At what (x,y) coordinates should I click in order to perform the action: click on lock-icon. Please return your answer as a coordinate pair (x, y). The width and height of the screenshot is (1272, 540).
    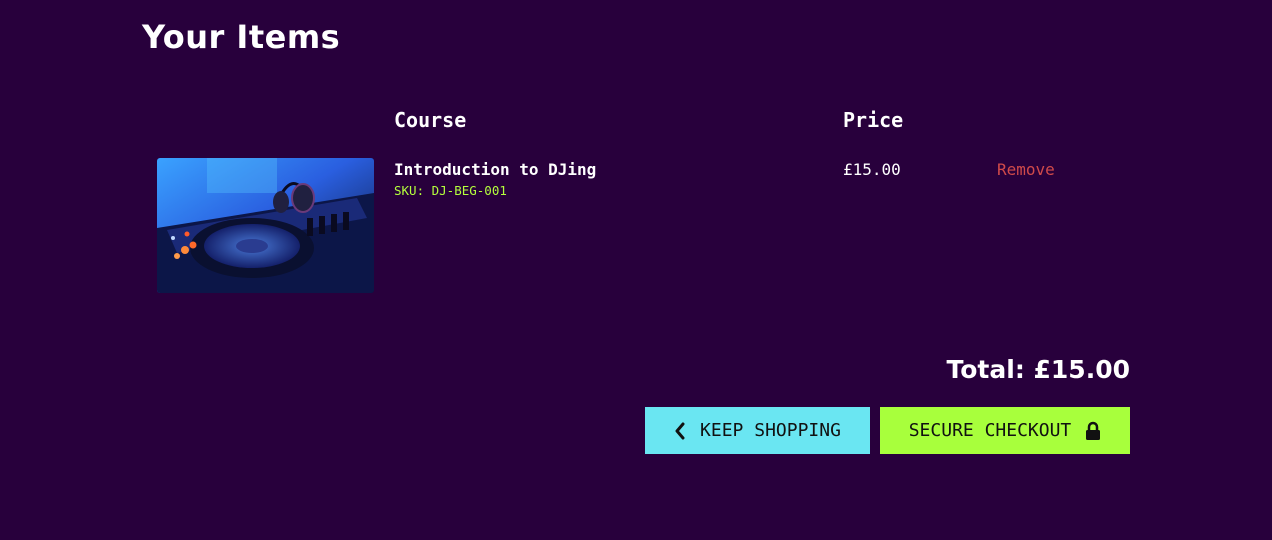
    Looking at the image, I should click on (1093, 431).